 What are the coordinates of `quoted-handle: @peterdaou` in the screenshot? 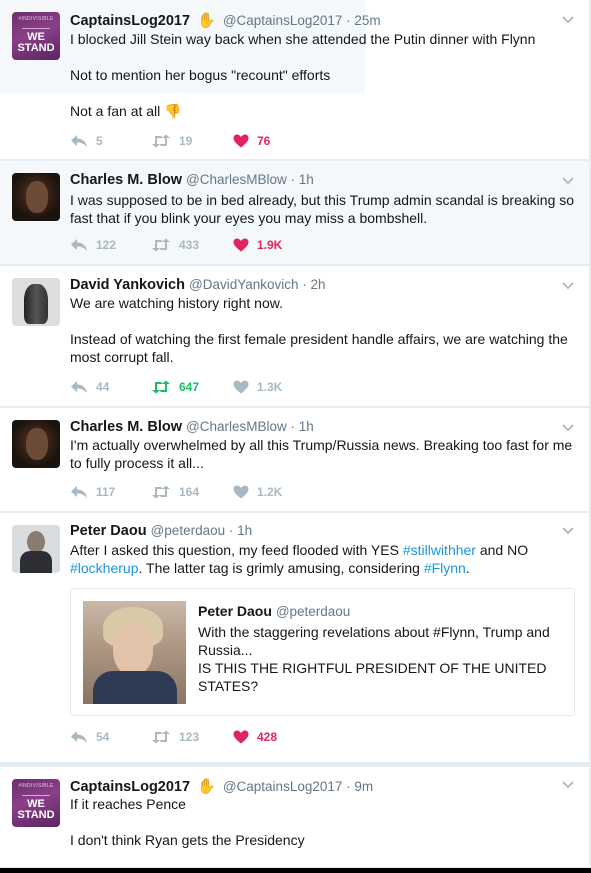 It's located at (313, 611).